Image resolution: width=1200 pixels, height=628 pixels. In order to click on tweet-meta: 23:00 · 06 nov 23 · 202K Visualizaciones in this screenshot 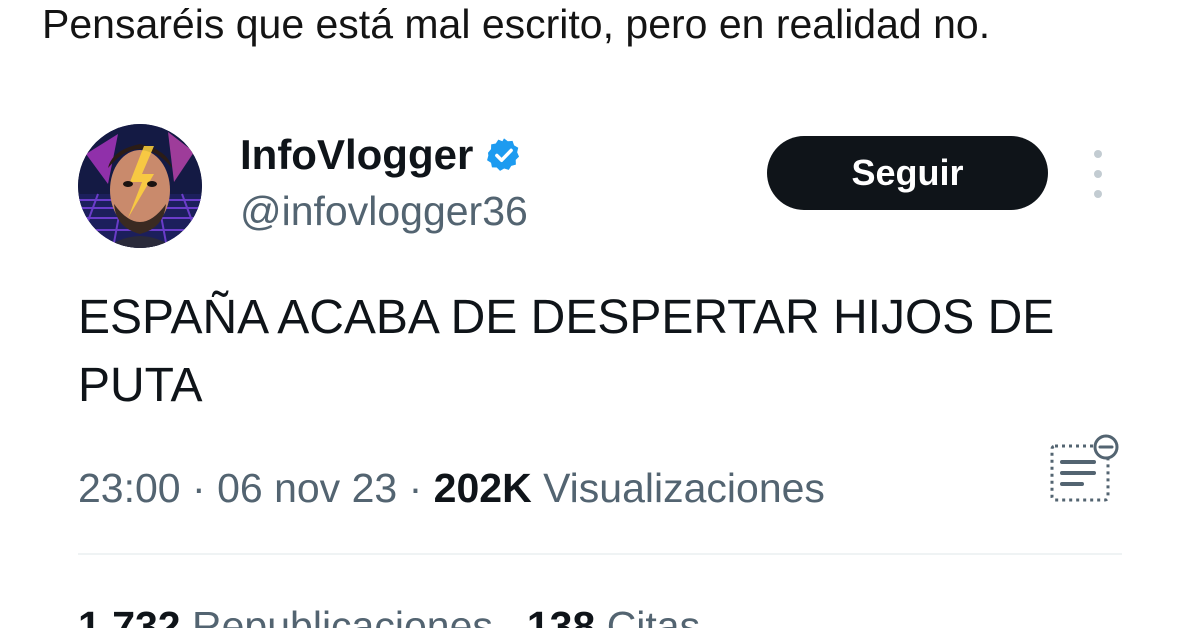, I will do `click(451, 488)`.